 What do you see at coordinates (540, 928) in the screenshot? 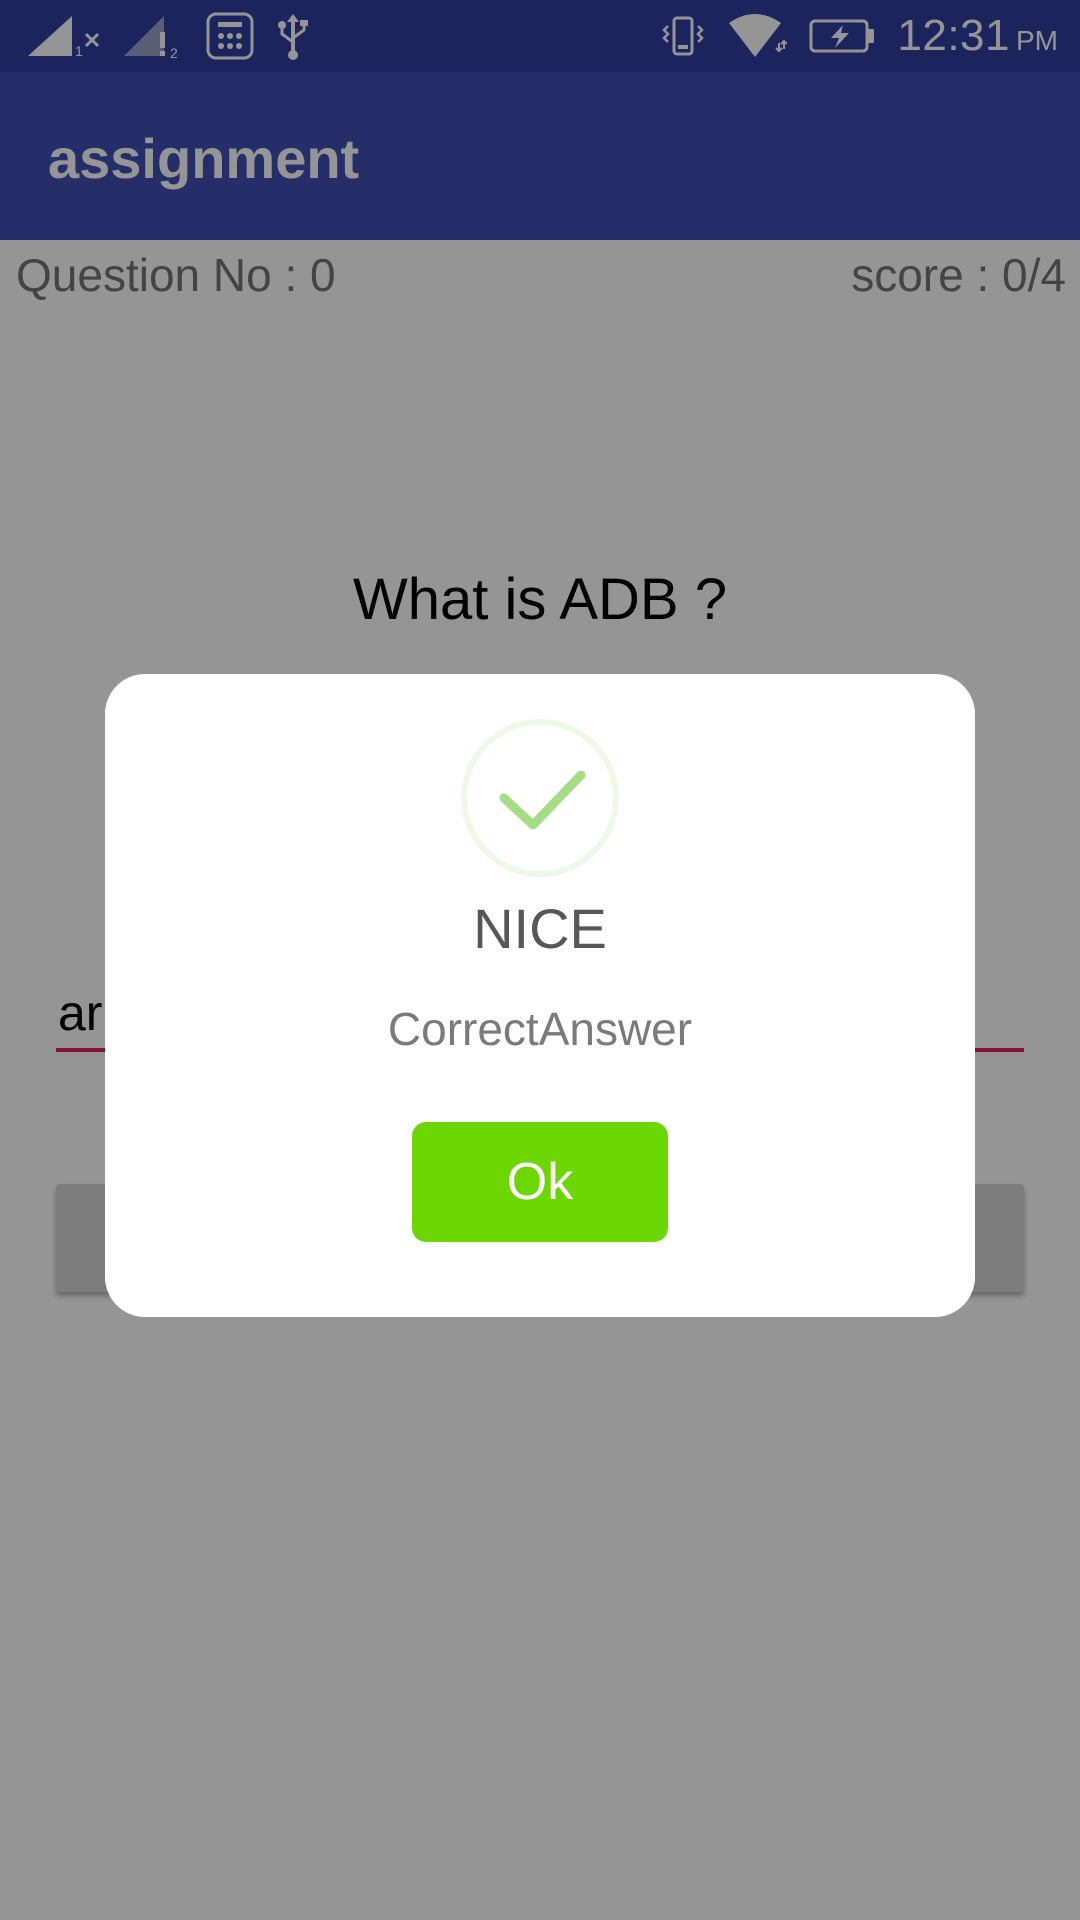
I see `dialog-title: NICE` at bounding box center [540, 928].